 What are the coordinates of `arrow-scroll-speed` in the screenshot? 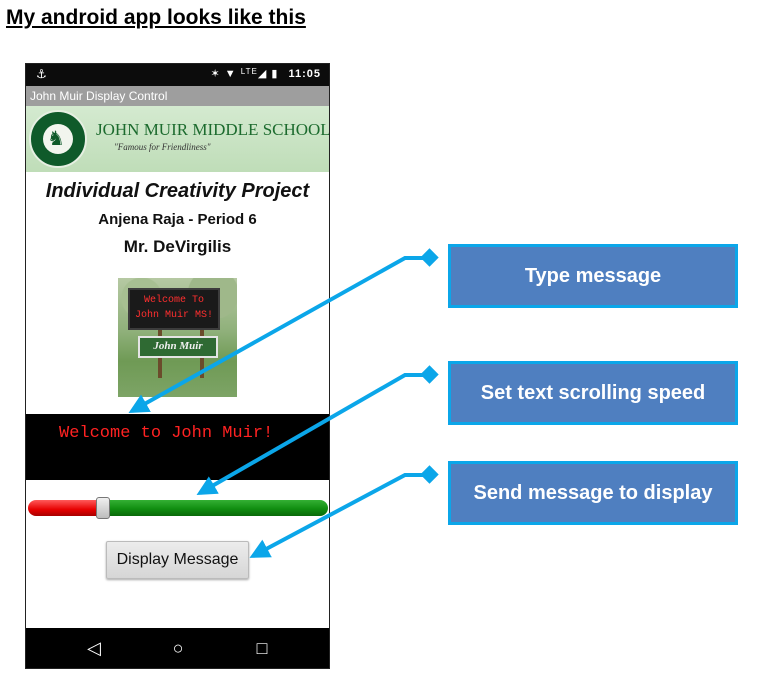 It's located at (313, 434).